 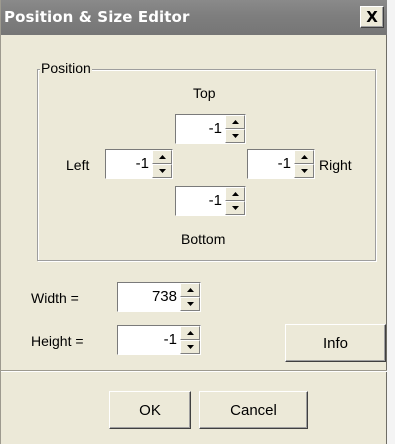 What do you see at coordinates (335, 343) in the screenshot?
I see `info-button: Info` at bounding box center [335, 343].